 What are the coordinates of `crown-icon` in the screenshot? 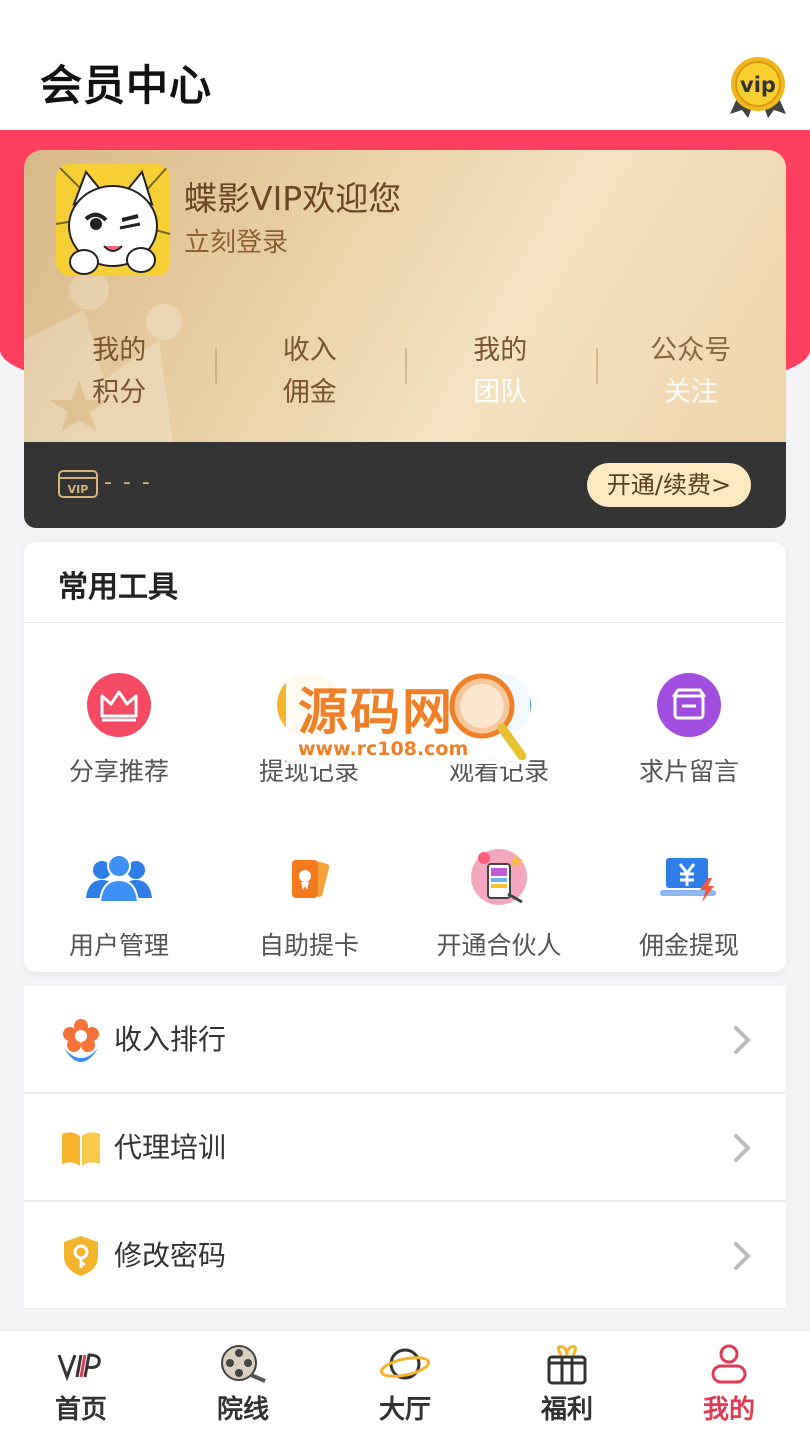 It's located at (119, 705).